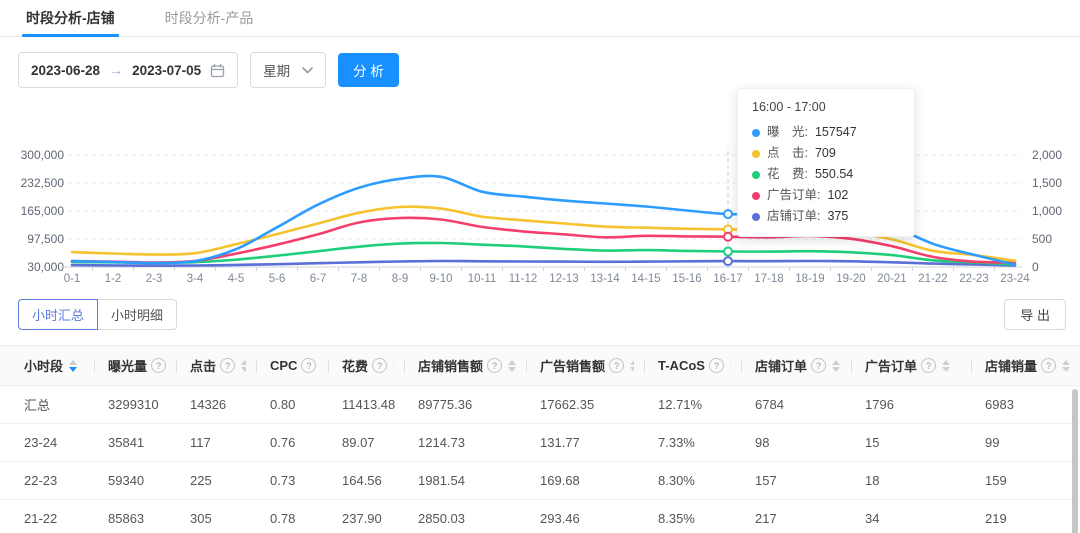 The image size is (1080, 533). Describe the element at coordinates (523, 279) in the screenshot. I see `x-axis-label: 11-12` at that location.